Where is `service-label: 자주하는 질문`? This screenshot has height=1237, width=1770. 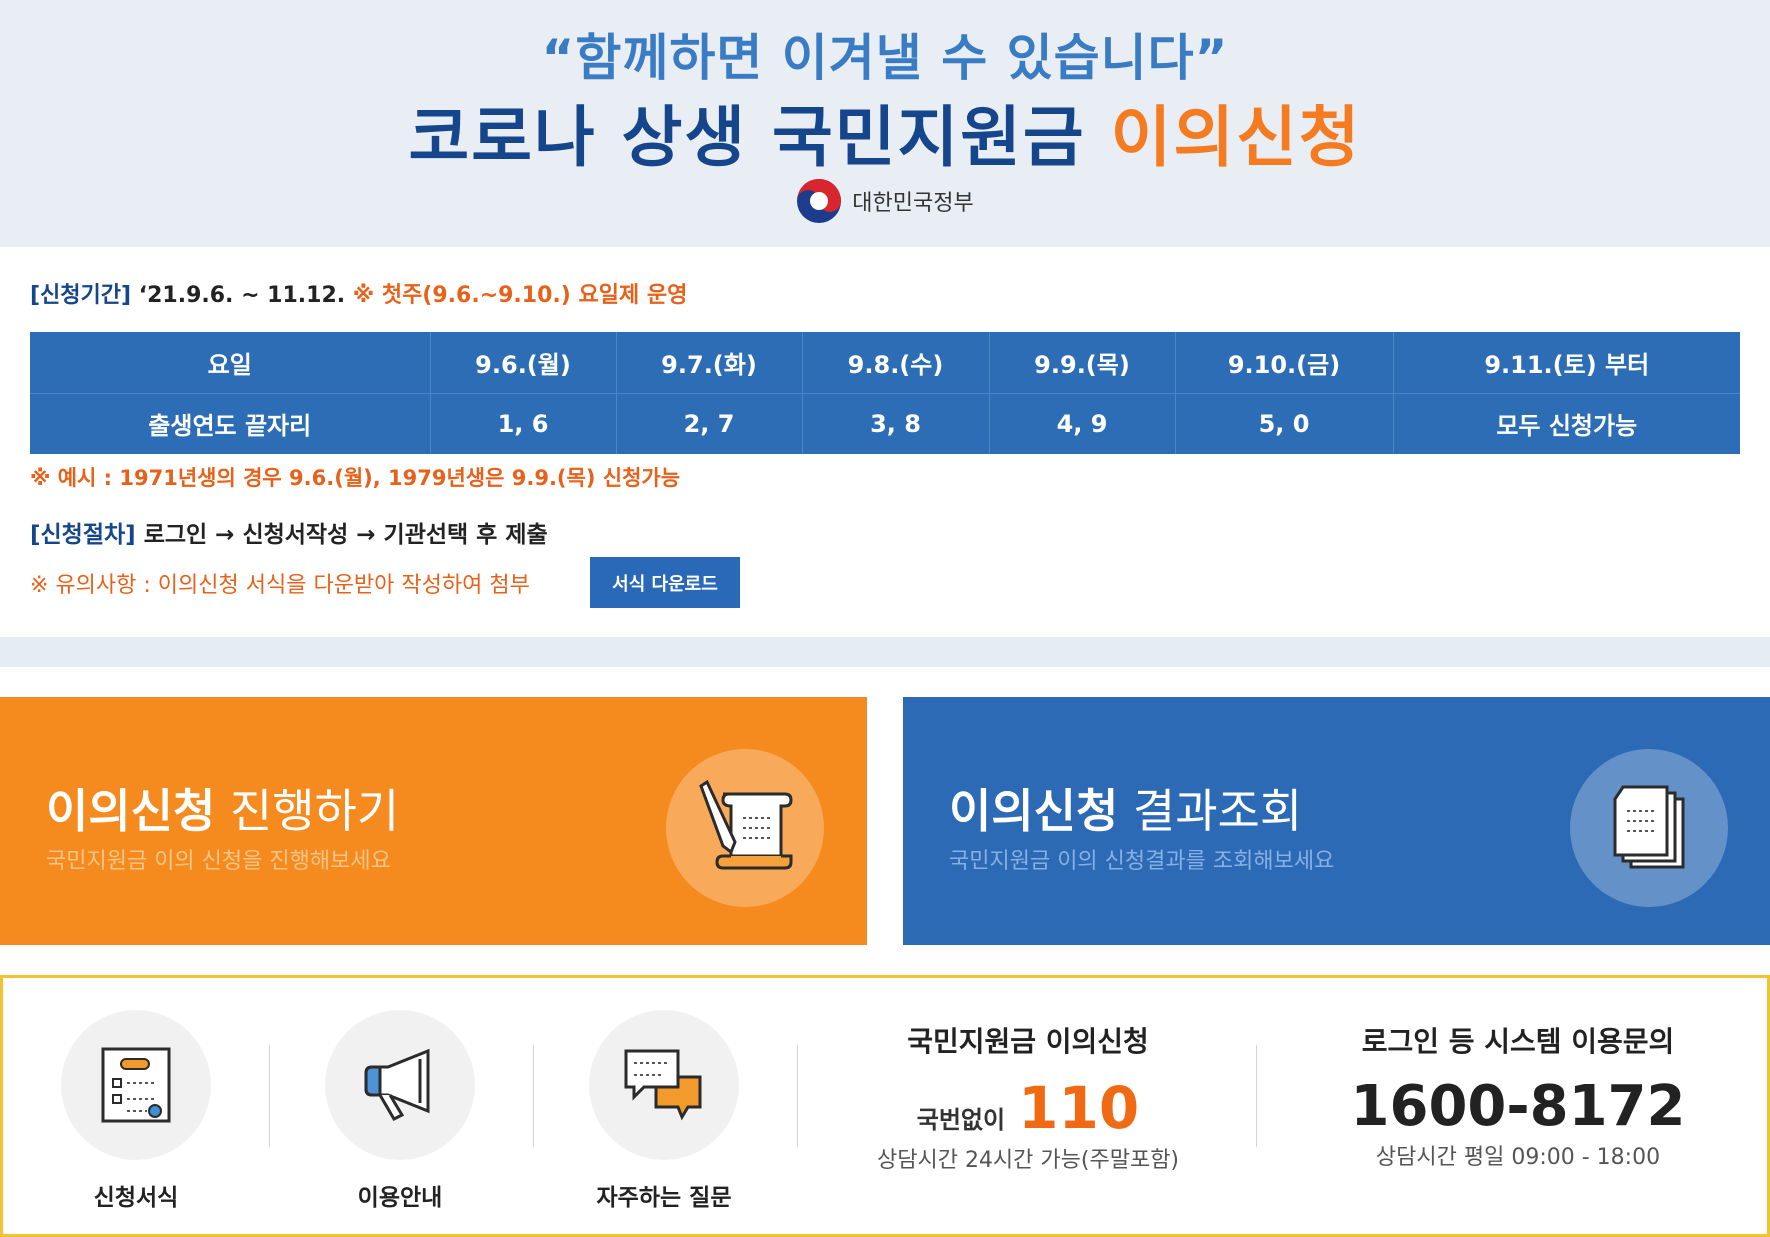
service-label: 자주하는 질문 is located at coordinates (664, 1198).